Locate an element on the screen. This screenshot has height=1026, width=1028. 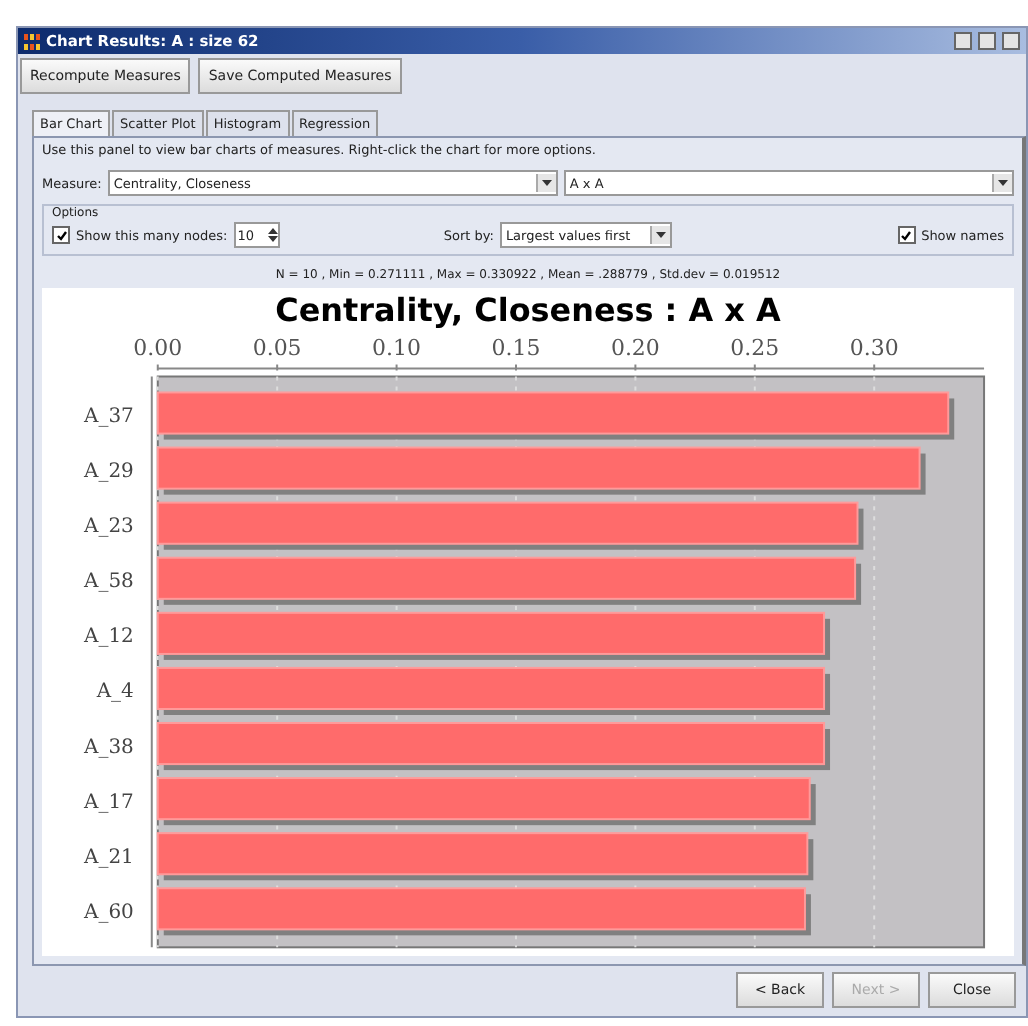
bar-label: A_21 is located at coordinates (109, 857).